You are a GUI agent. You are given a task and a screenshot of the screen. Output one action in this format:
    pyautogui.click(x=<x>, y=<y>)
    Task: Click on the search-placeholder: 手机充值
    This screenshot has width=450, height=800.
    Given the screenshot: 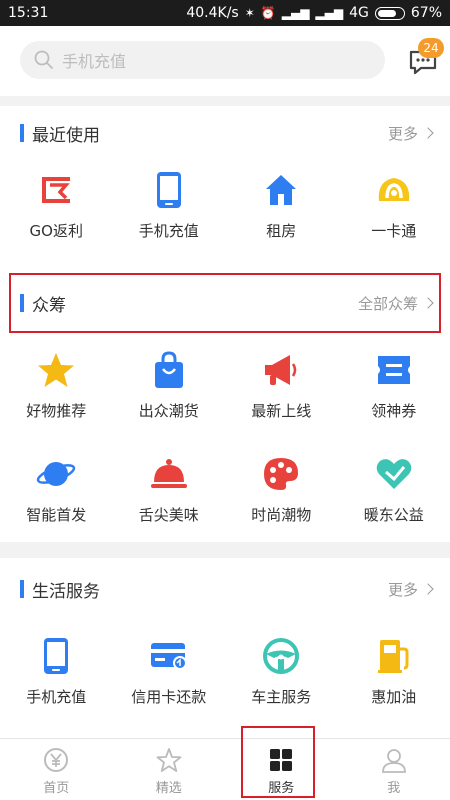 What is the action you would take?
    pyautogui.click(x=94, y=61)
    